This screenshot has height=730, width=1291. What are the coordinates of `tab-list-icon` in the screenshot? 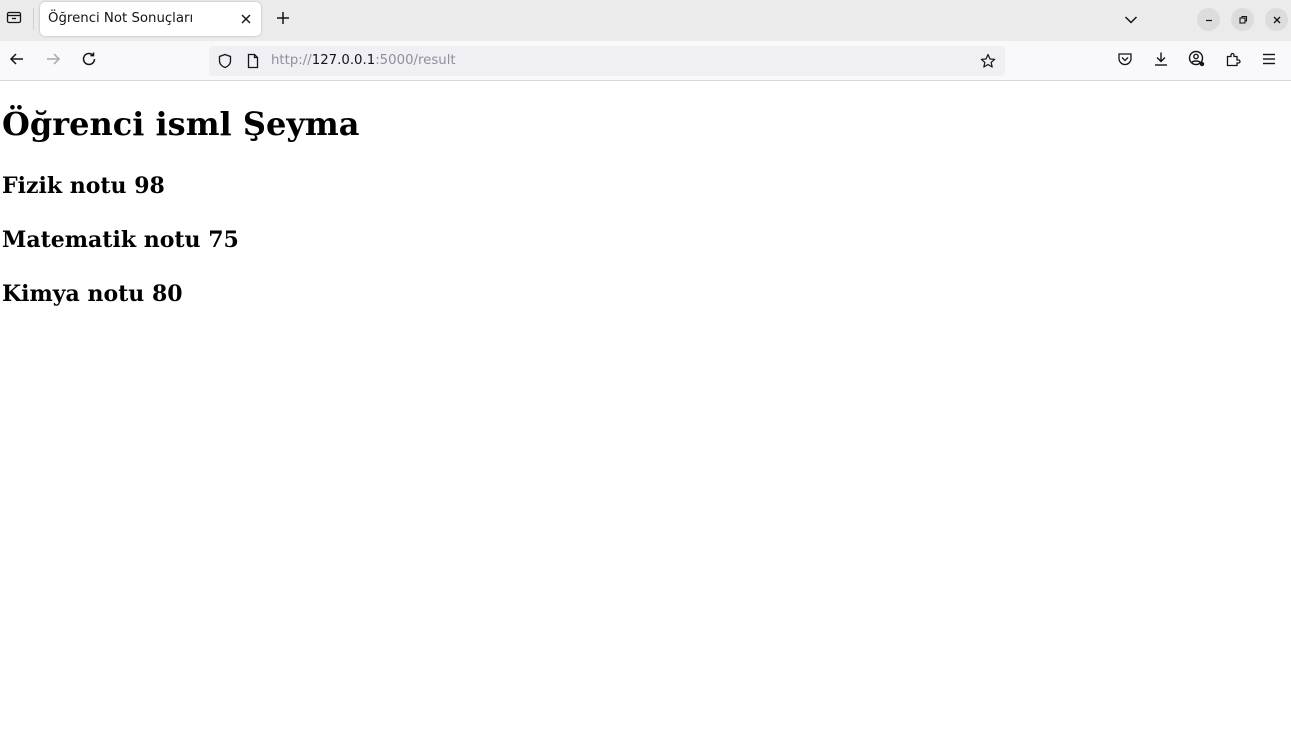 It's located at (14, 19).